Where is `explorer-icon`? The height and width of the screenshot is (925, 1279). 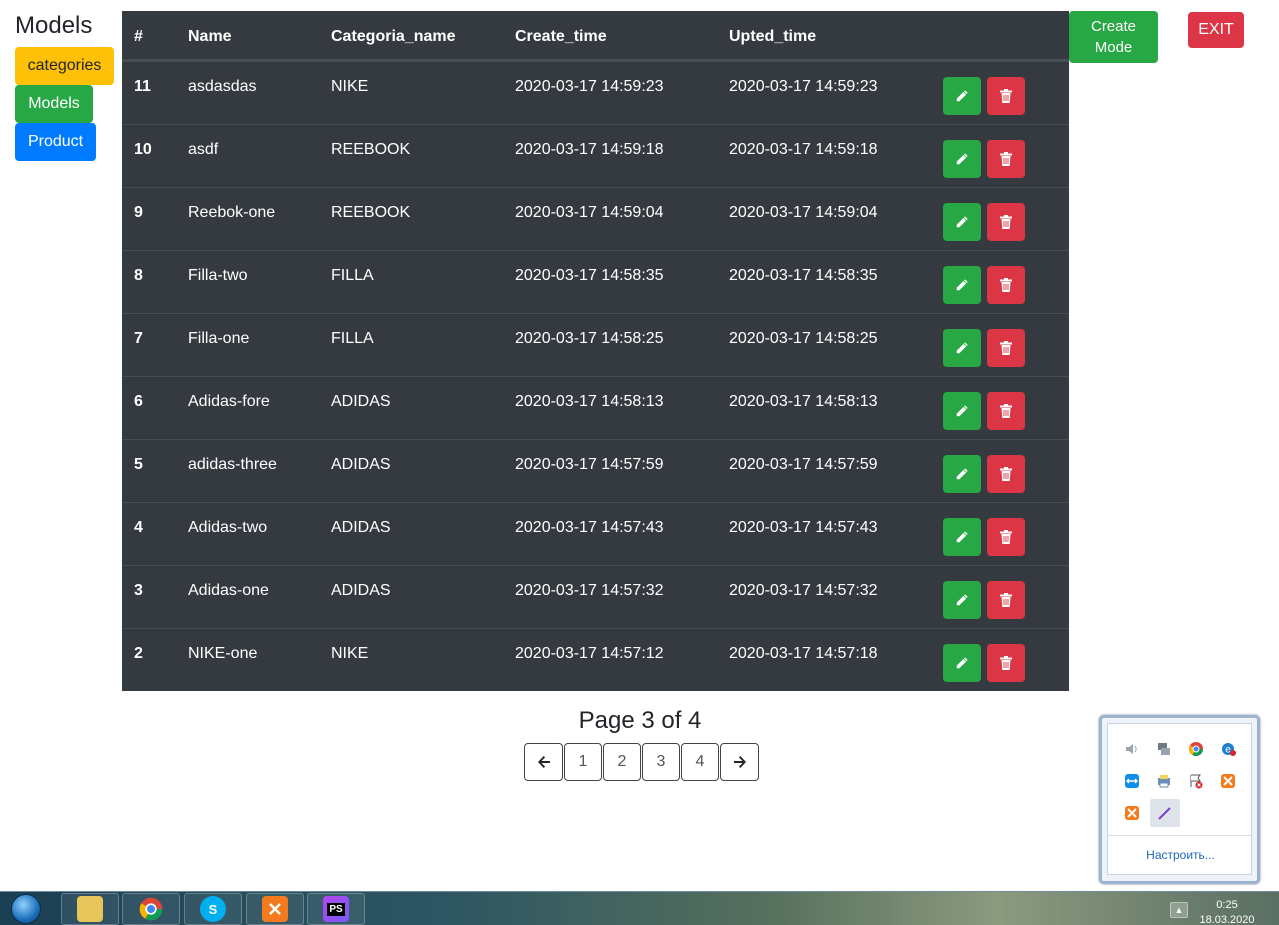
explorer-icon is located at coordinates (90, 909).